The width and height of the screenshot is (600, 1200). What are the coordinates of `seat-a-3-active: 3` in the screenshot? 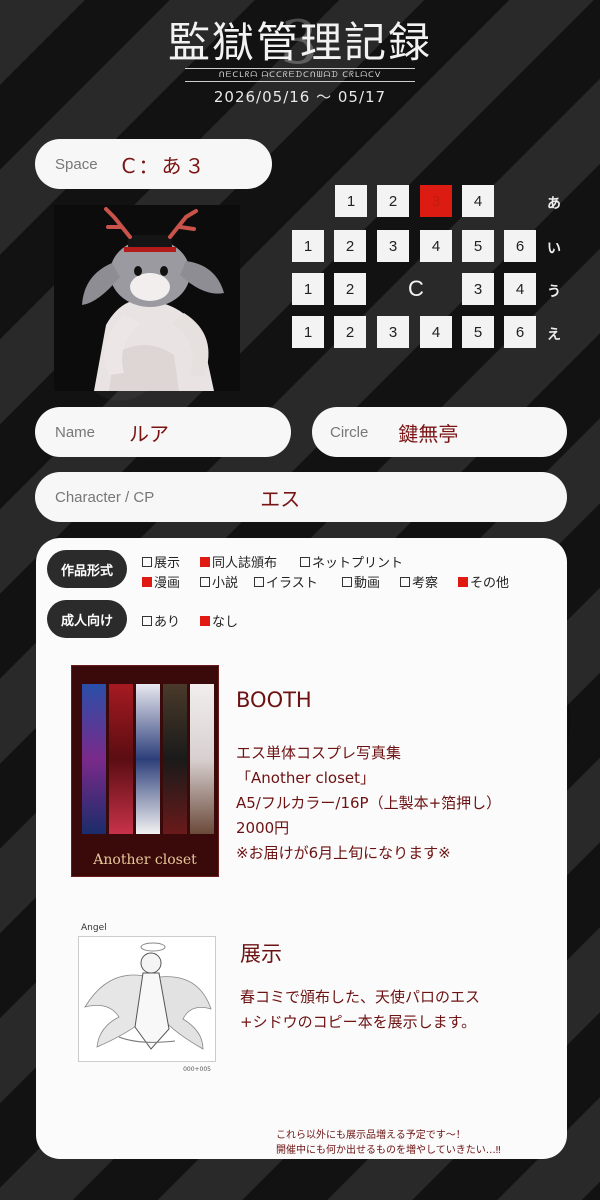 It's located at (436, 201).